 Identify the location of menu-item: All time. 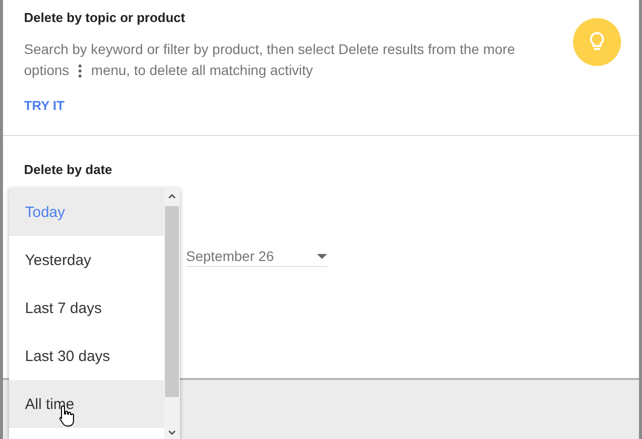
(86, 404).